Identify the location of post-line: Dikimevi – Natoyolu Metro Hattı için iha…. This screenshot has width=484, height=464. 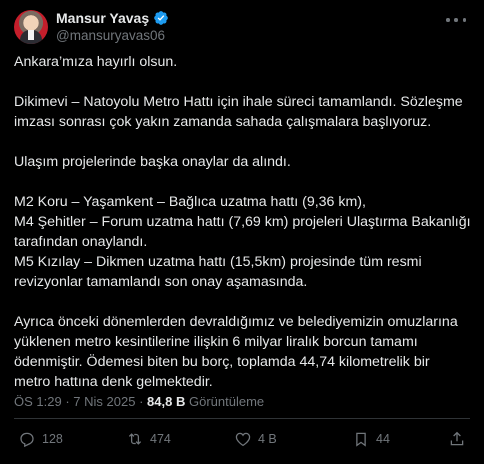
(238, 102).